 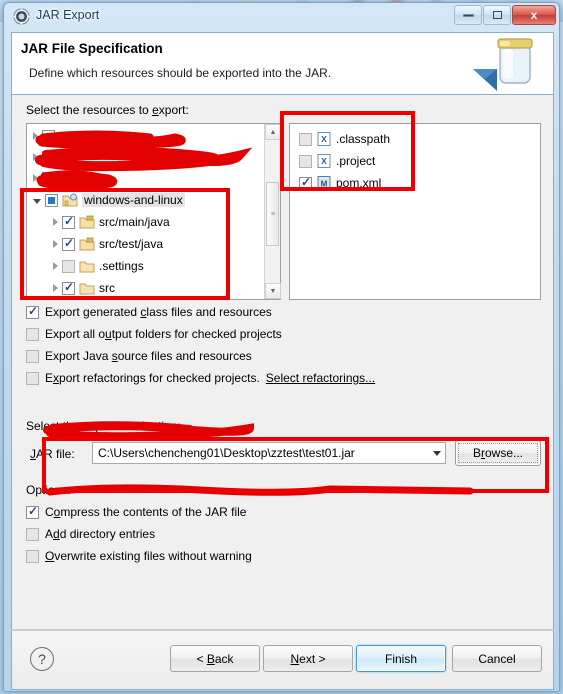 I want to click on tree-row-src: src, so click(x=145, y=288).